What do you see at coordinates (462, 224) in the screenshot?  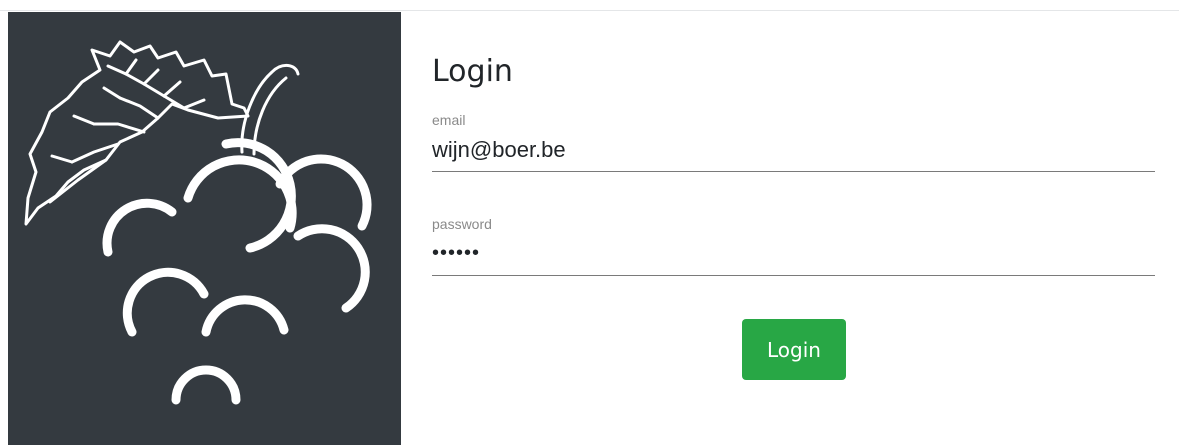 I see `password-label: password` at bounding box center [462, 224].